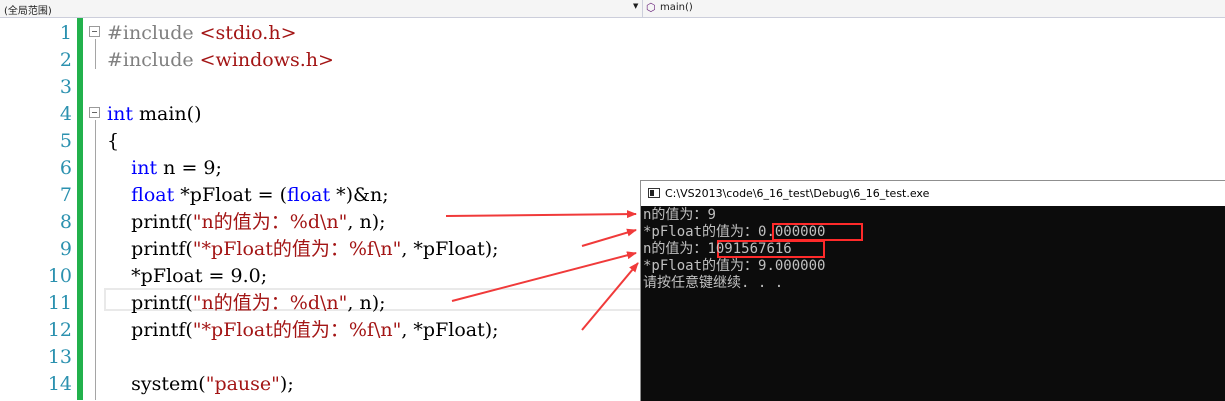 The width and height of the screenshot is (1225, 401). I want to click on line-number: 9, so click(65, 249).